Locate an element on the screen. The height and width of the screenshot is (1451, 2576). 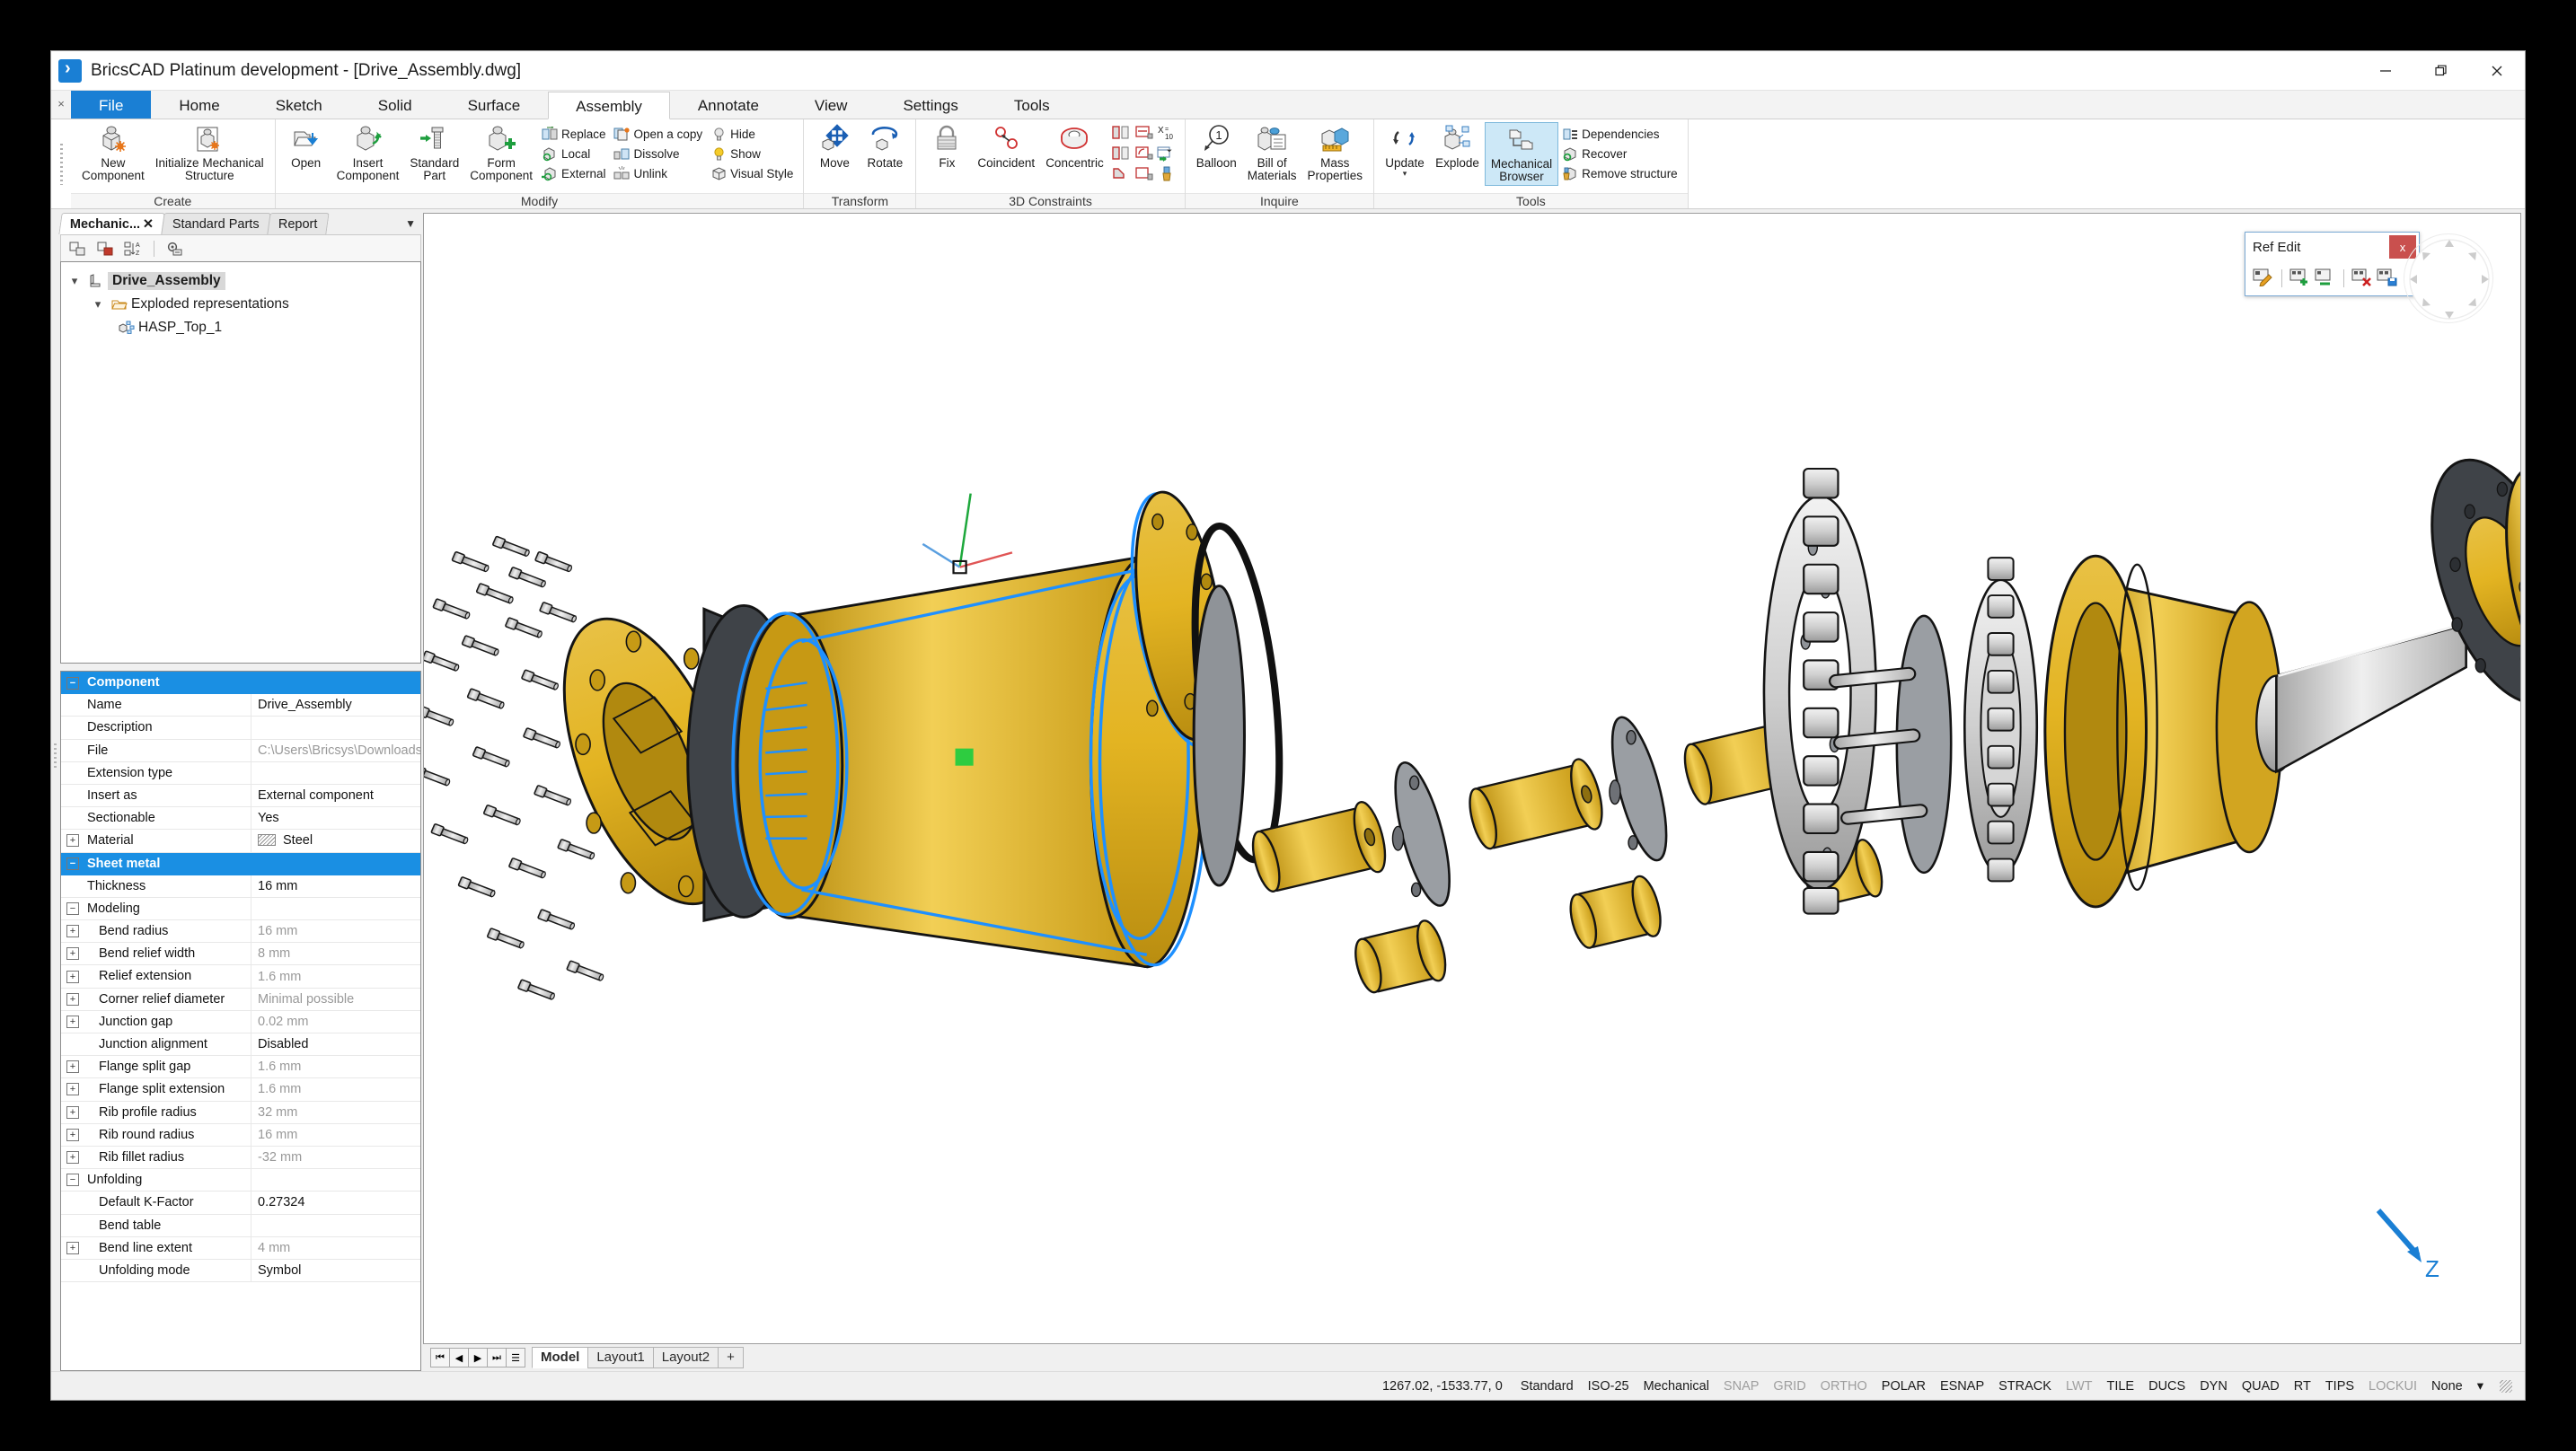
ref-edit-panel: Ref Edit x is located at coordinates (2332, 264).